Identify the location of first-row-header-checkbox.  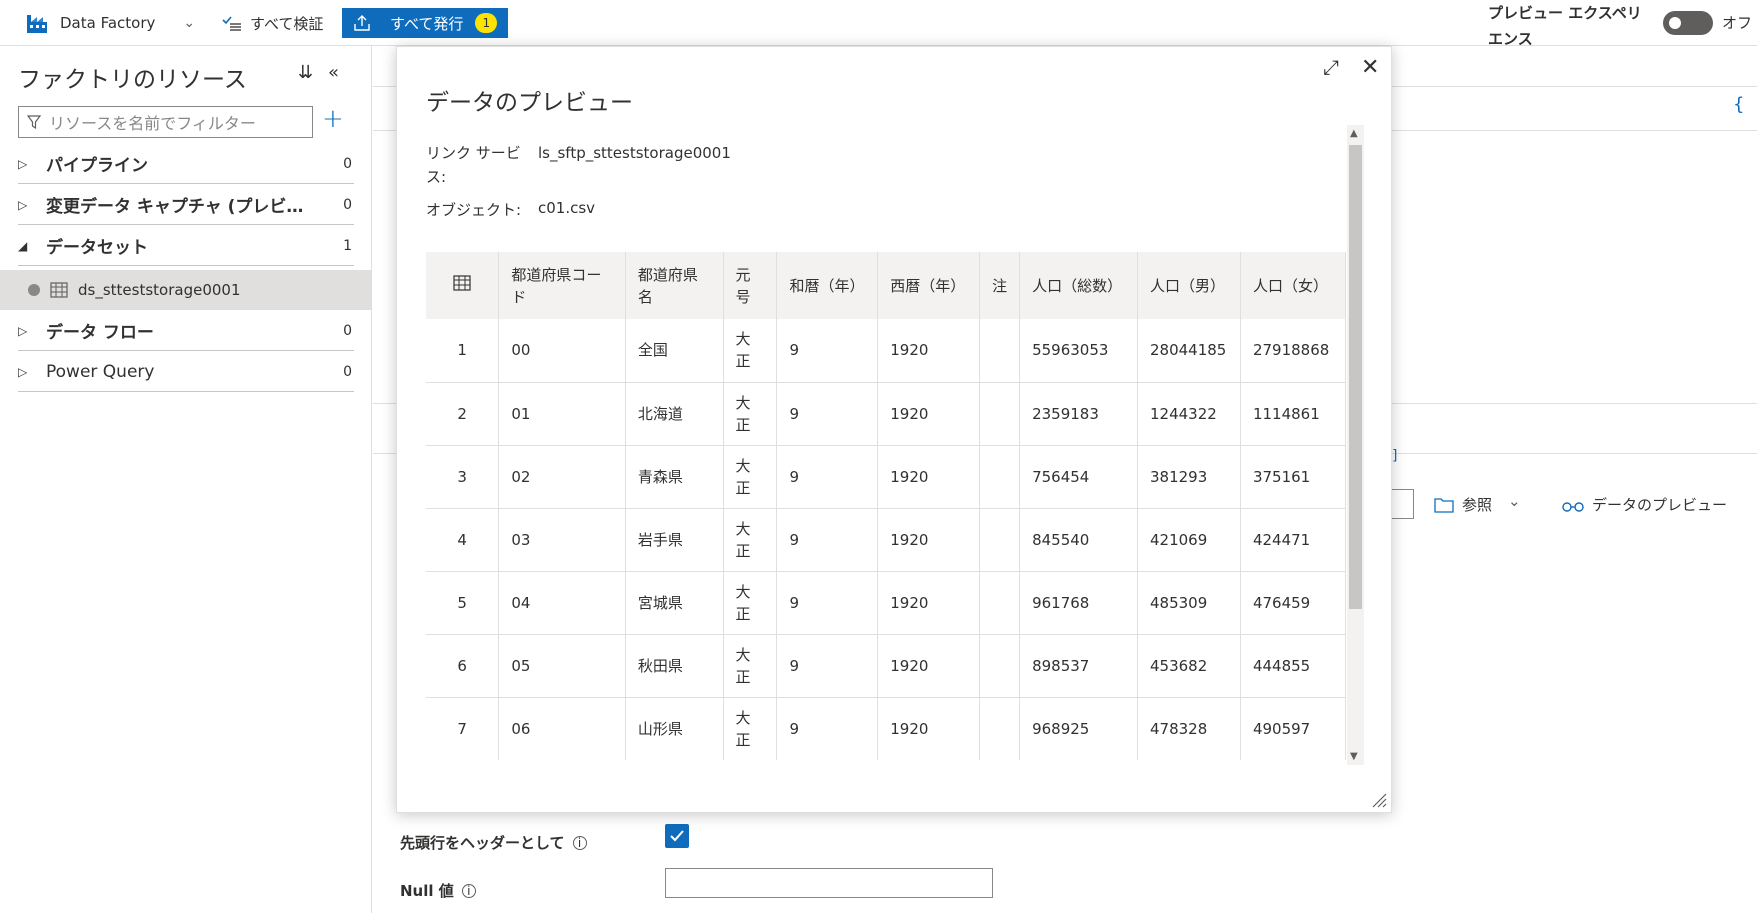
(677, 836).